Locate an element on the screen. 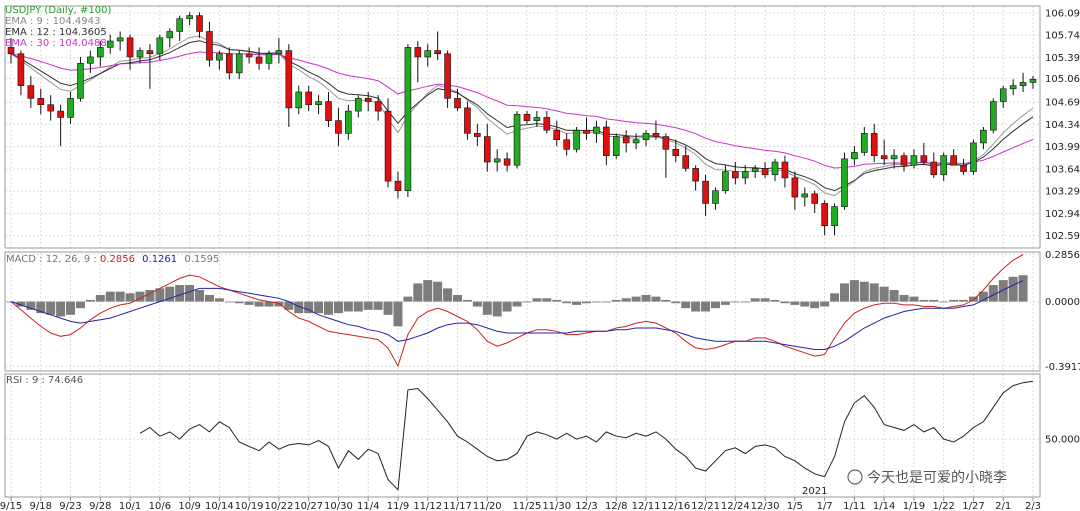 Image resolution: width=1080 pixels, height=511 pixels. watermark: 今天也是可爱的小晓李 is located at coordinates (927, 477).